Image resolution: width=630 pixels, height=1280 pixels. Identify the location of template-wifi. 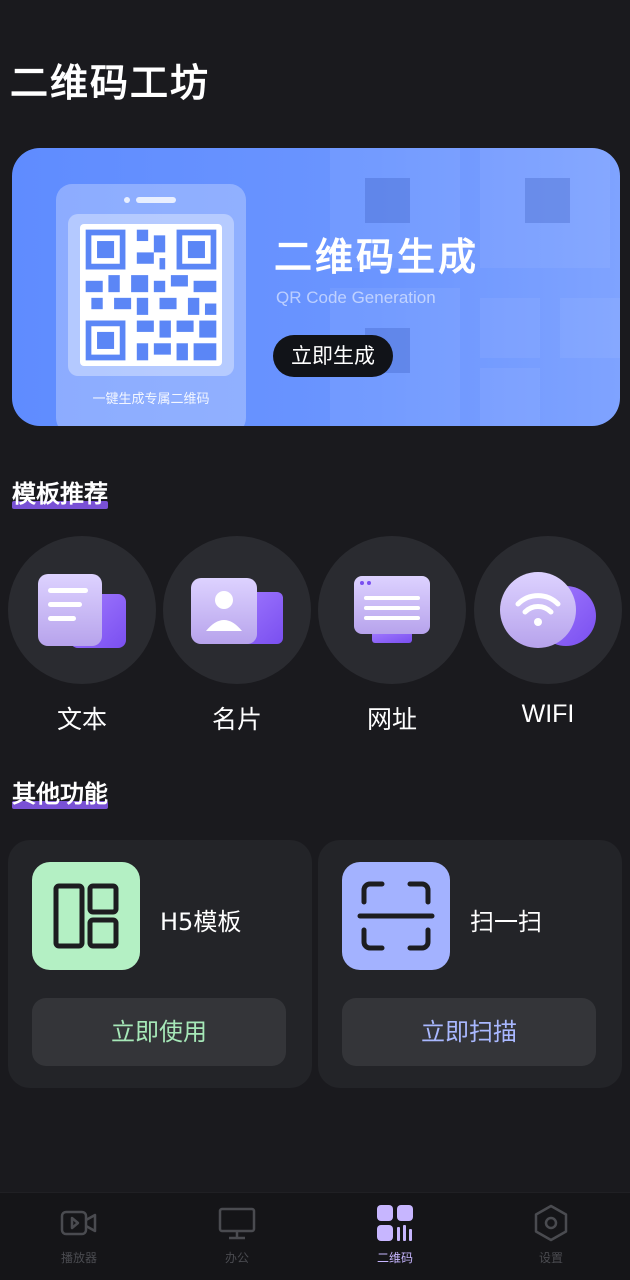
(548, 610).